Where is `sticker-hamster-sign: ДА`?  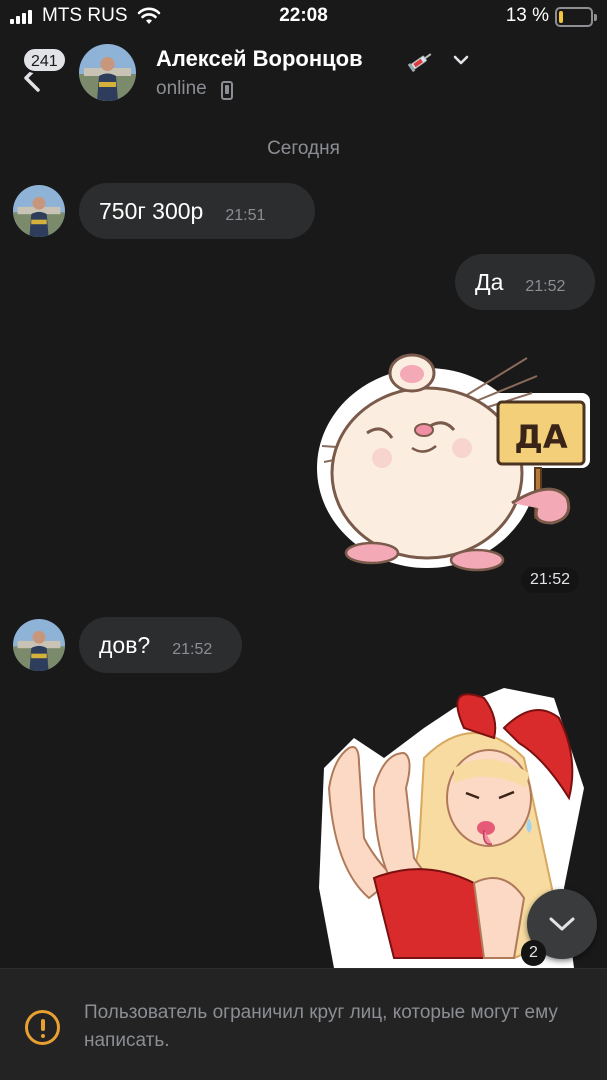 sticker-hamster-sign: ДА is located at coordinates (452, 460).